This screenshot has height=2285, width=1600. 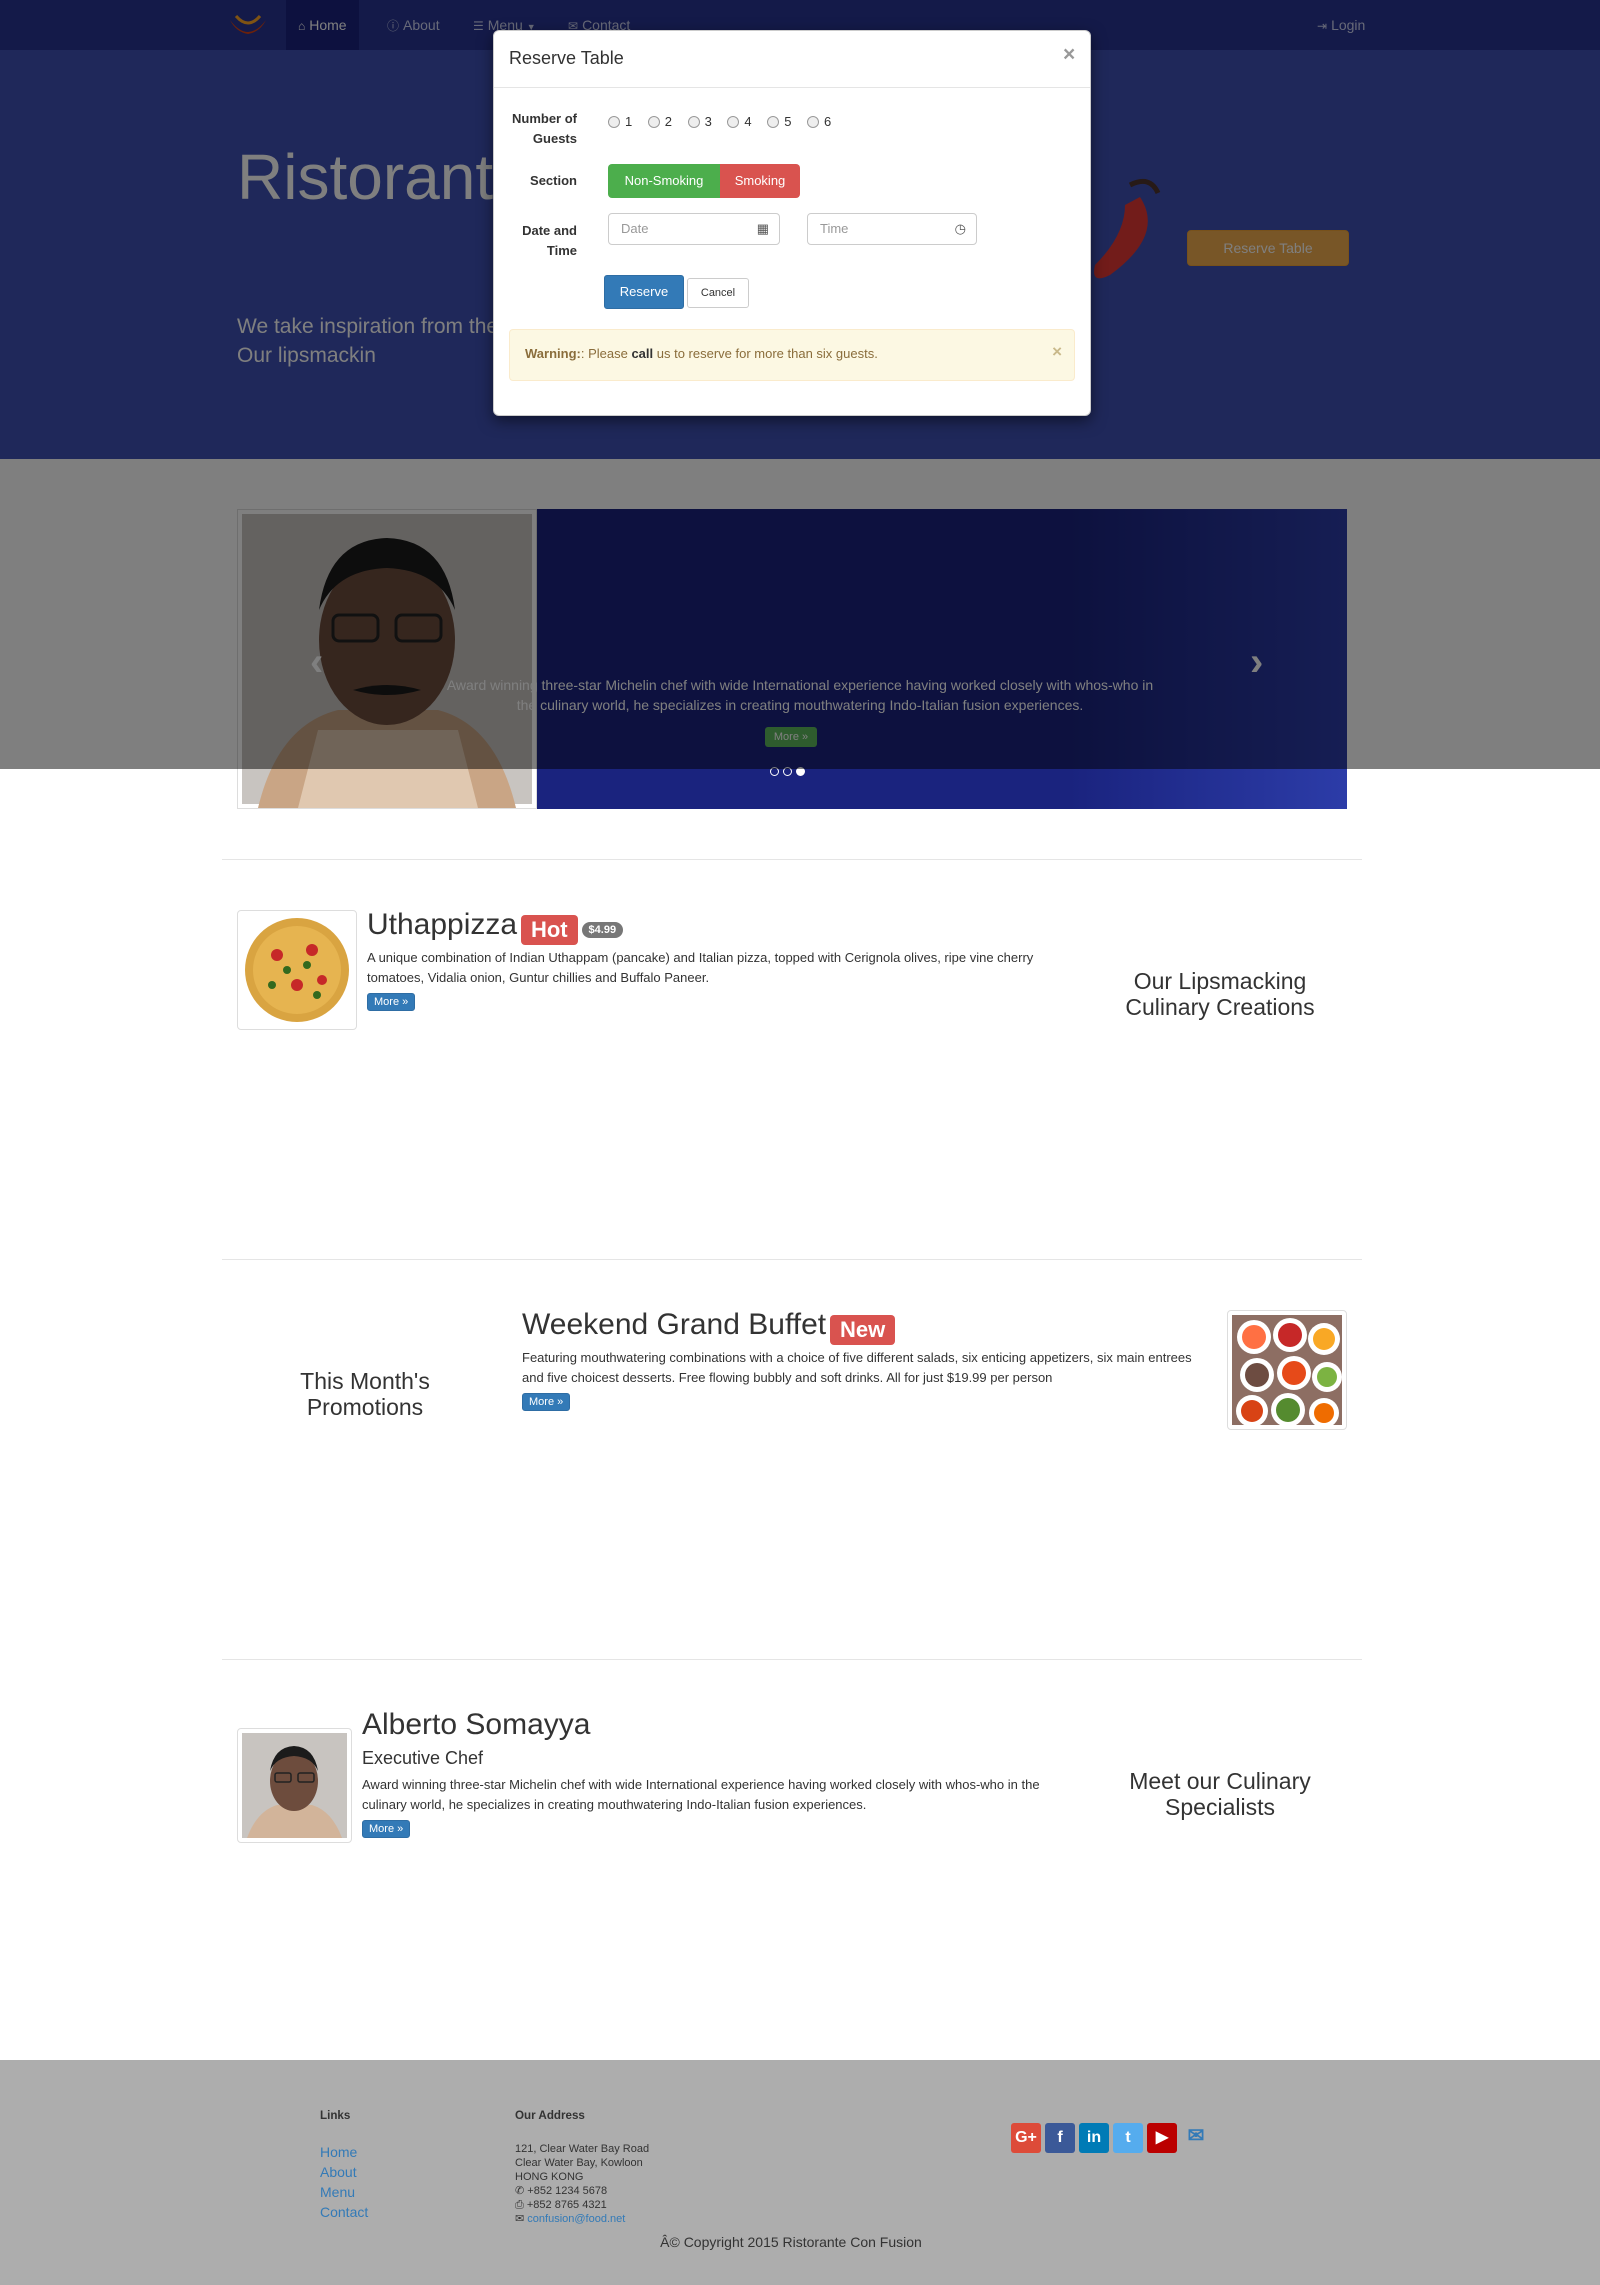 I want to click on twitter-icon: t, so click(x=1128, y=2138).